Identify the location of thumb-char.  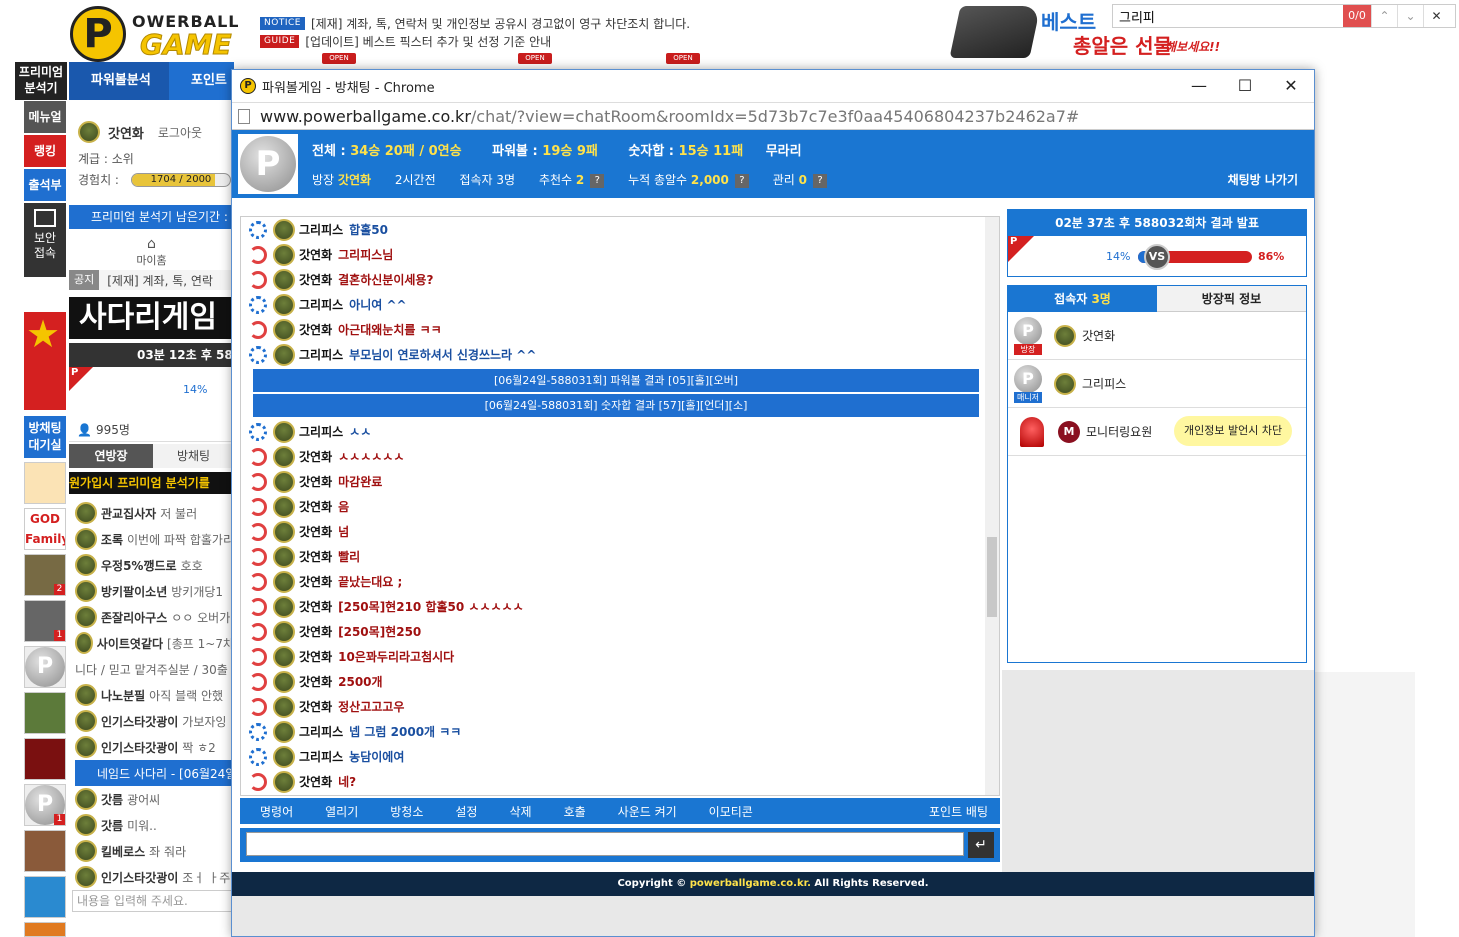
(45, 483).